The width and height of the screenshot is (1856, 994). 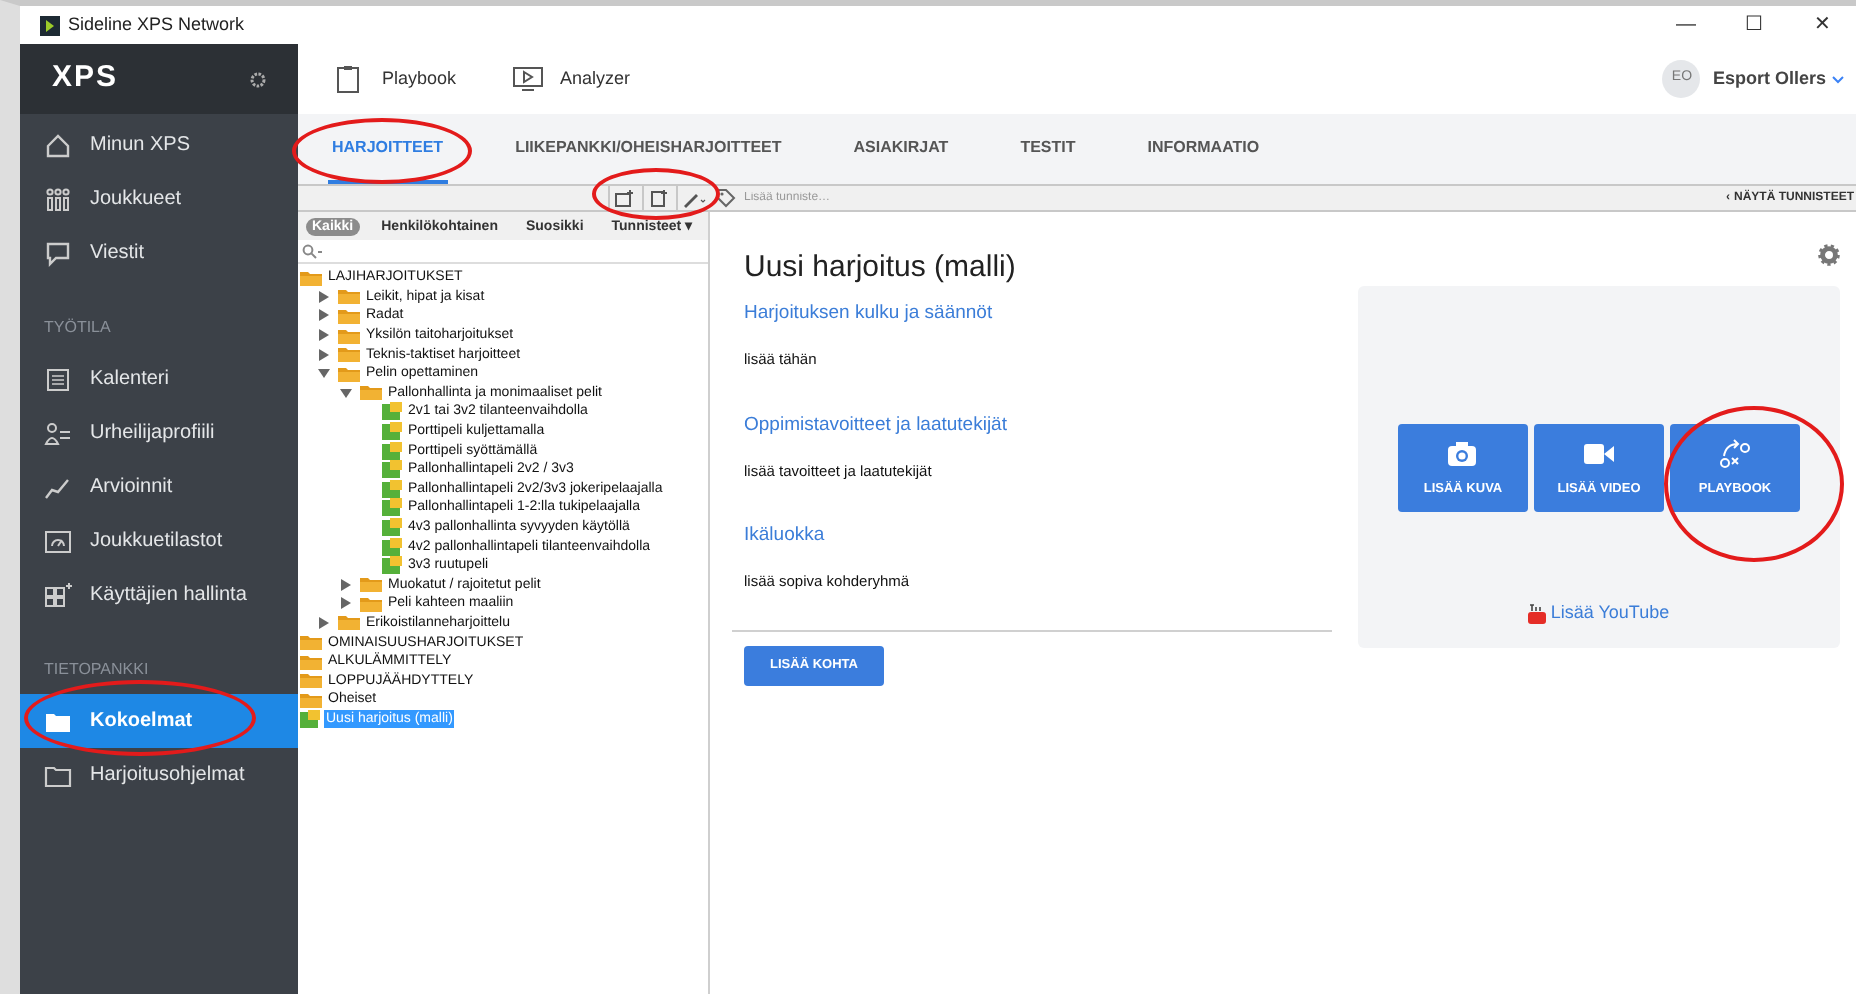 What do you see at coordinates (726, 198) in the screenshot?
I see `tag-icon` at bounding box center [726, 198].